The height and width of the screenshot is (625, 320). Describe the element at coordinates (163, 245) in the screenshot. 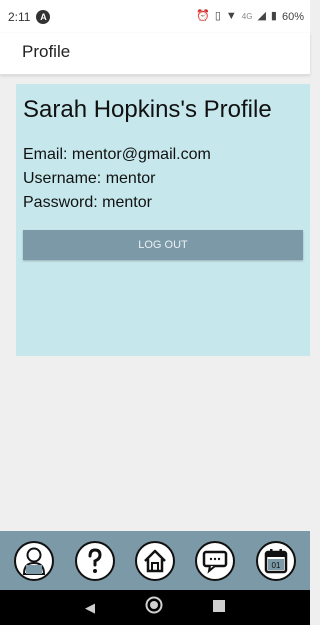

I see `logout-button: LOG OUT` at that location.